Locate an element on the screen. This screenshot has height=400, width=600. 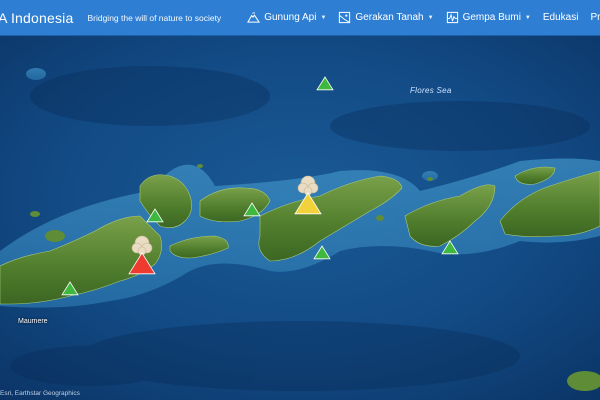
city-label: Maumere is located at coordinates (33, 321).